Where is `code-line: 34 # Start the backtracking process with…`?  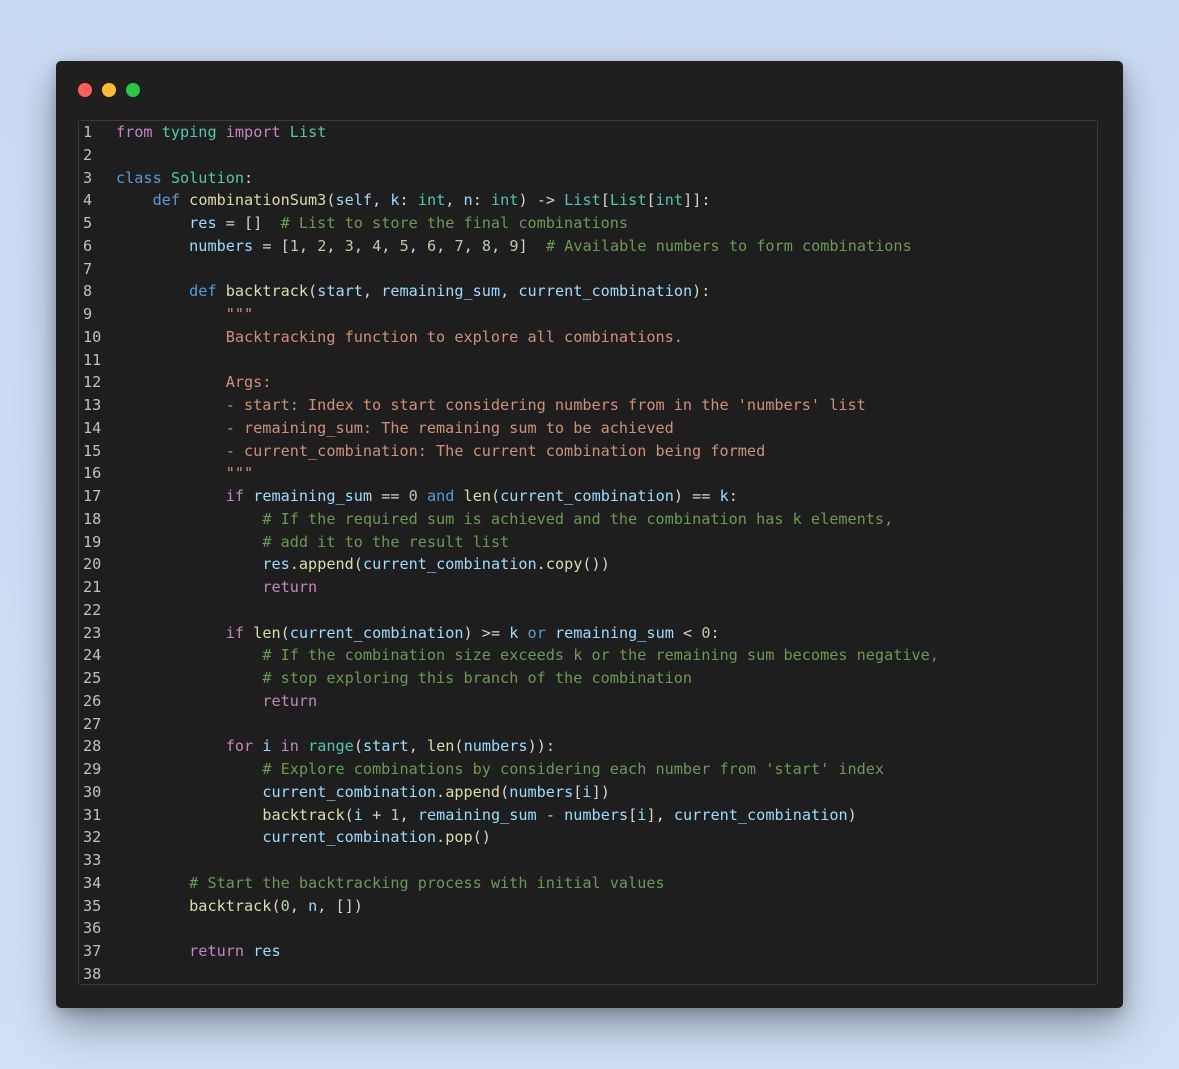 code-line: 34 # Start the backtracking process with… is located at coordinates (588, 883).